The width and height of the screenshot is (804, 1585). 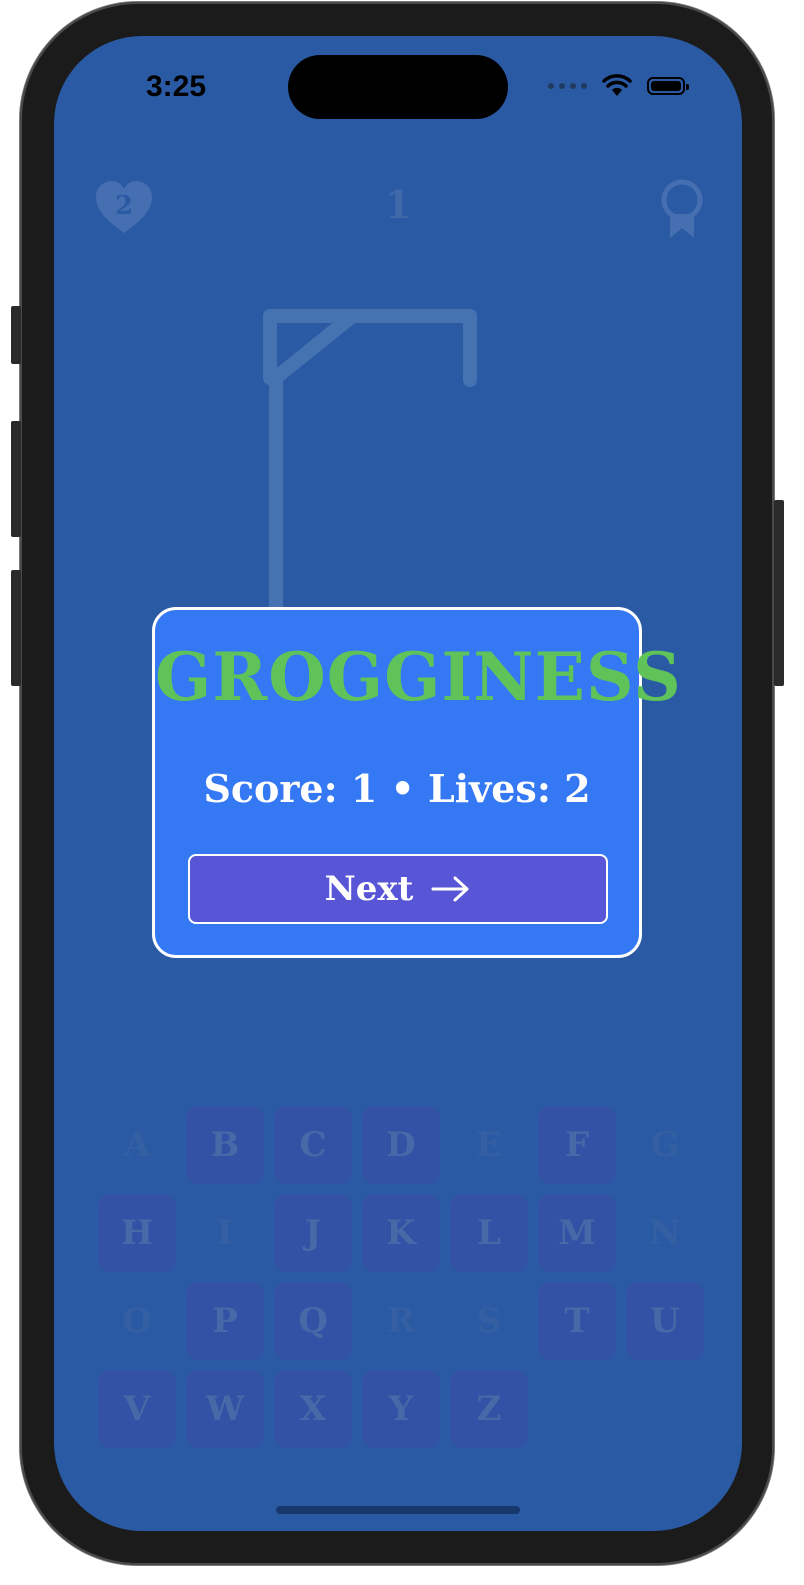 I want to click on key-u: U, so click(x=665, y=1321).